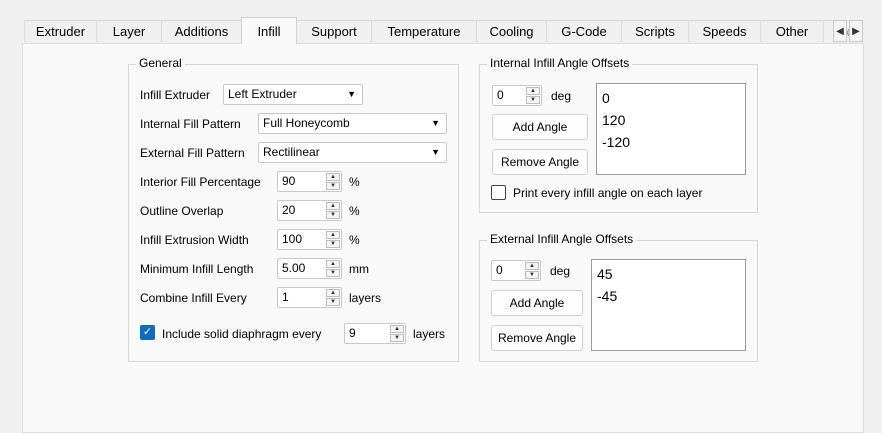  I want to click on combine-infill-every-label: Combine Infill Every, so click(193, 298).